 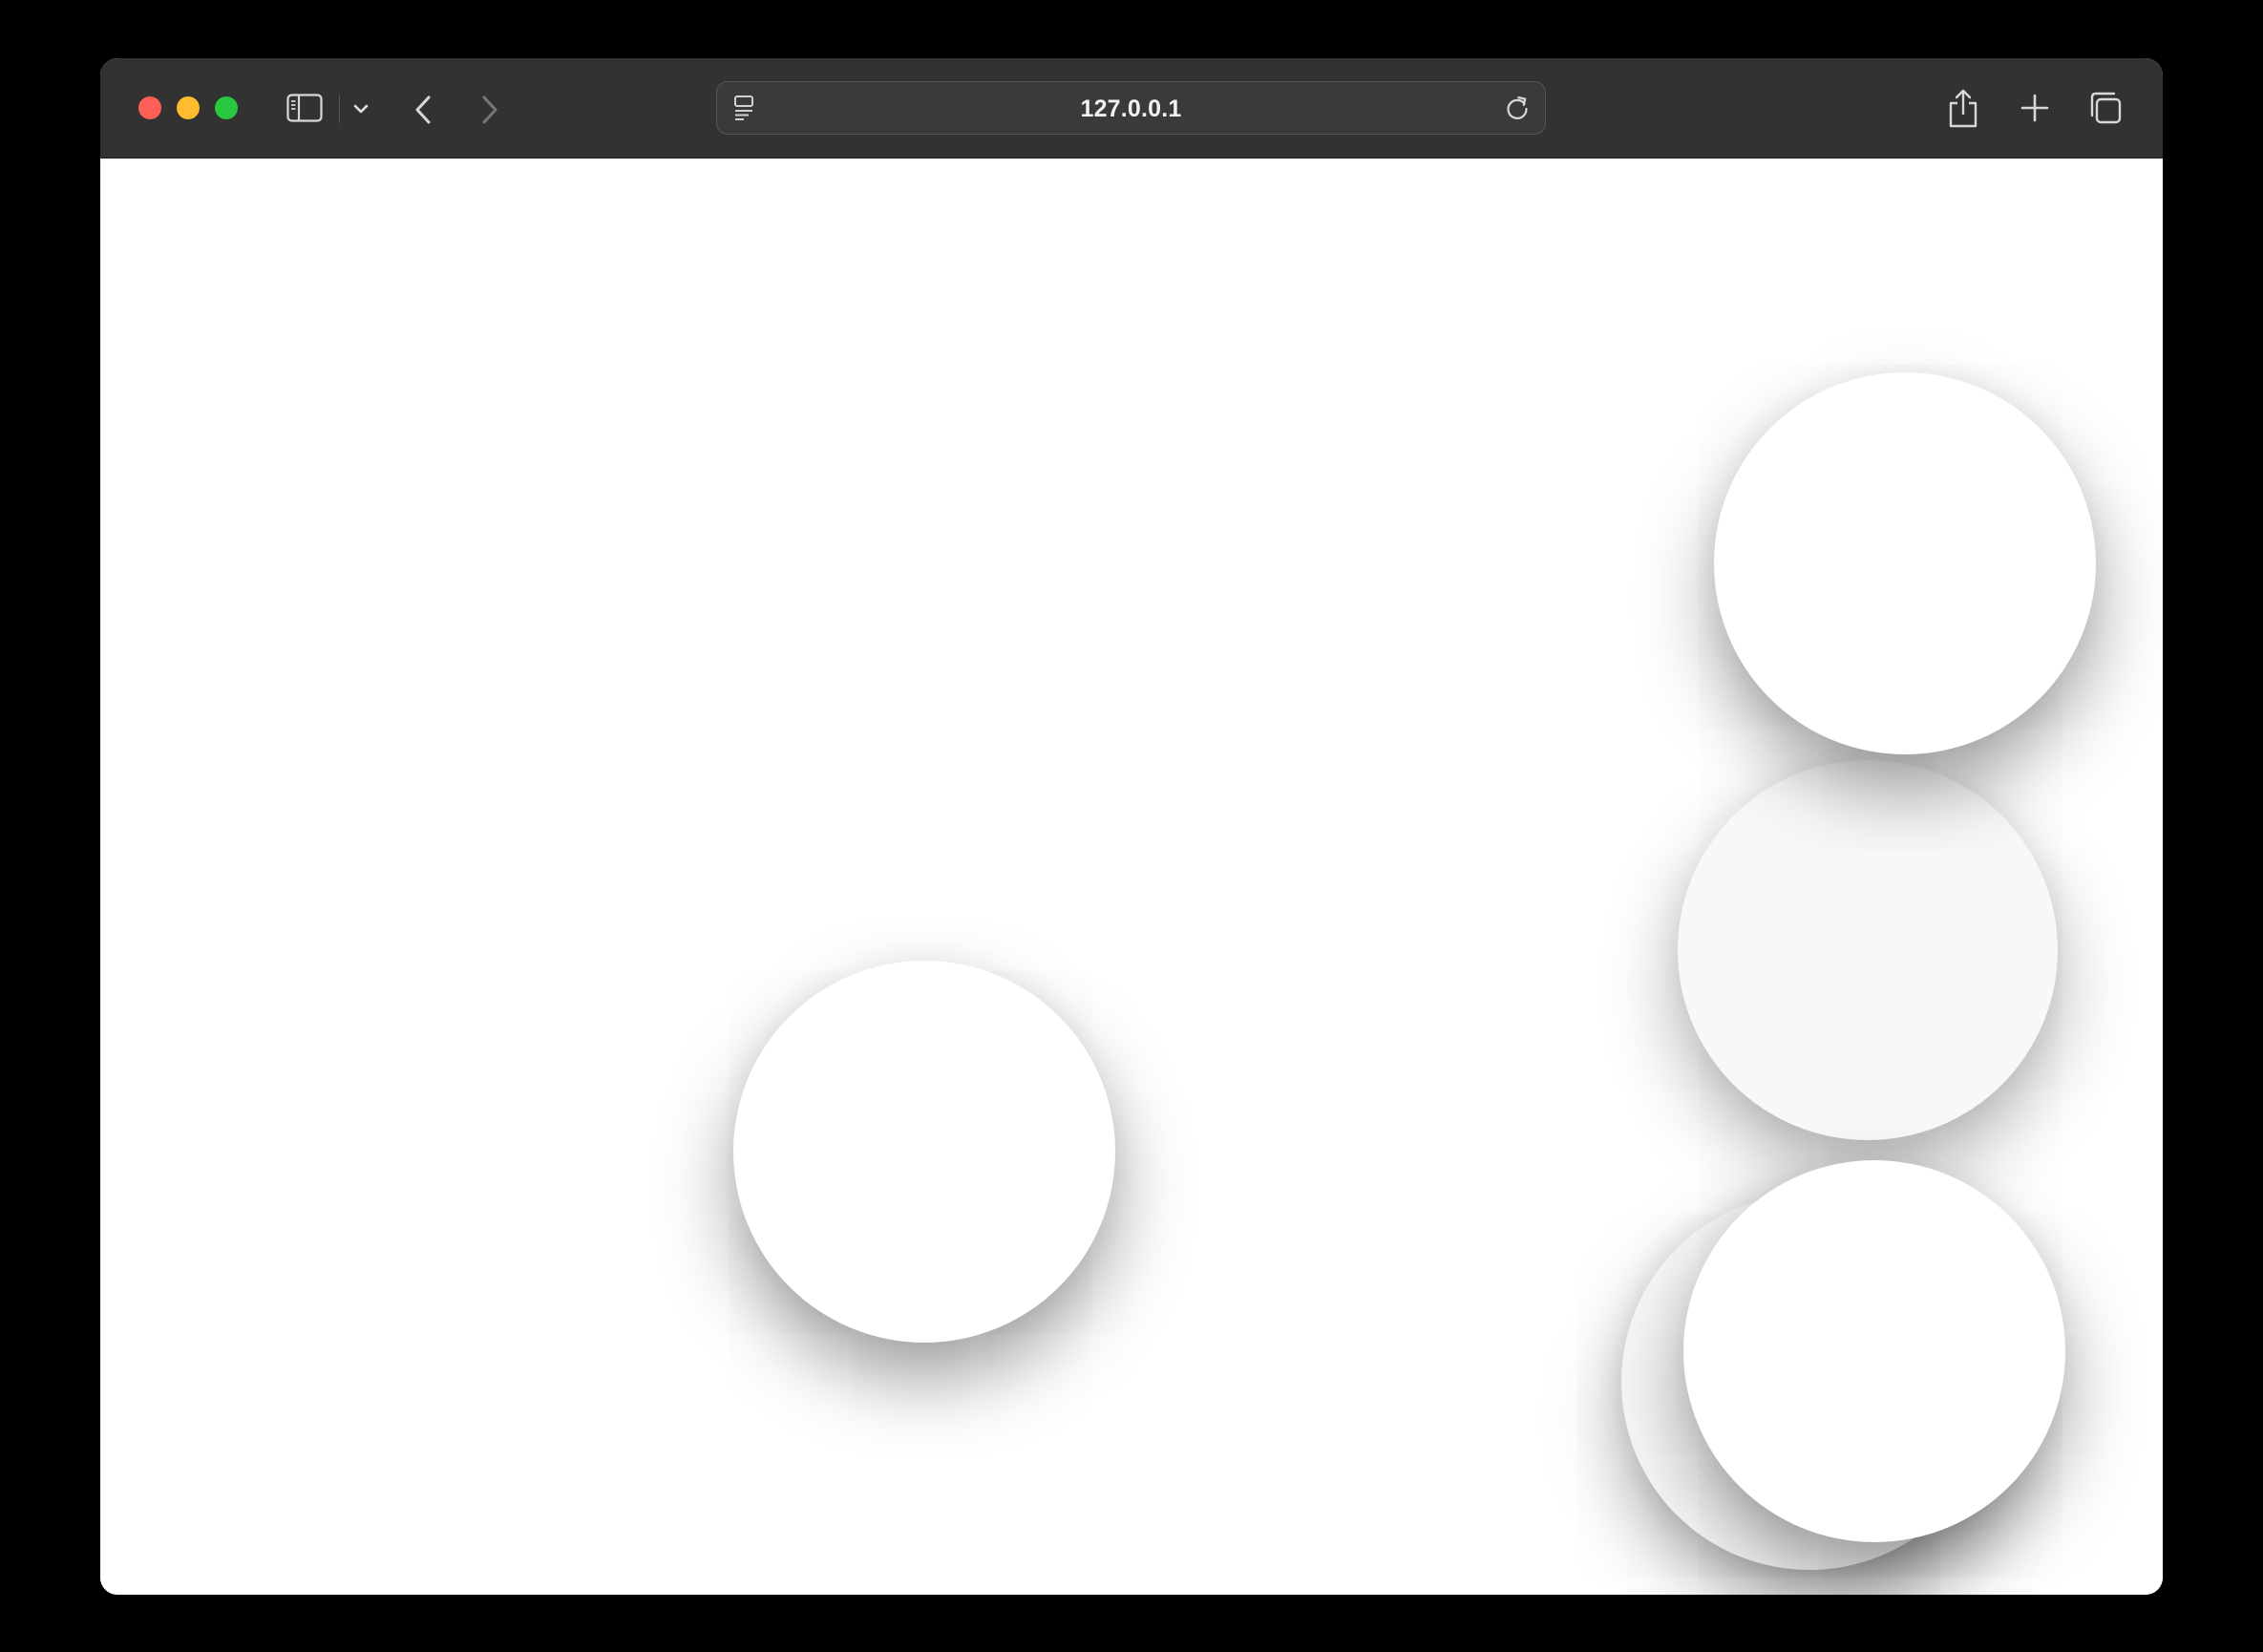 I want to click on toolbar-divider, so click(x=339, y=109).